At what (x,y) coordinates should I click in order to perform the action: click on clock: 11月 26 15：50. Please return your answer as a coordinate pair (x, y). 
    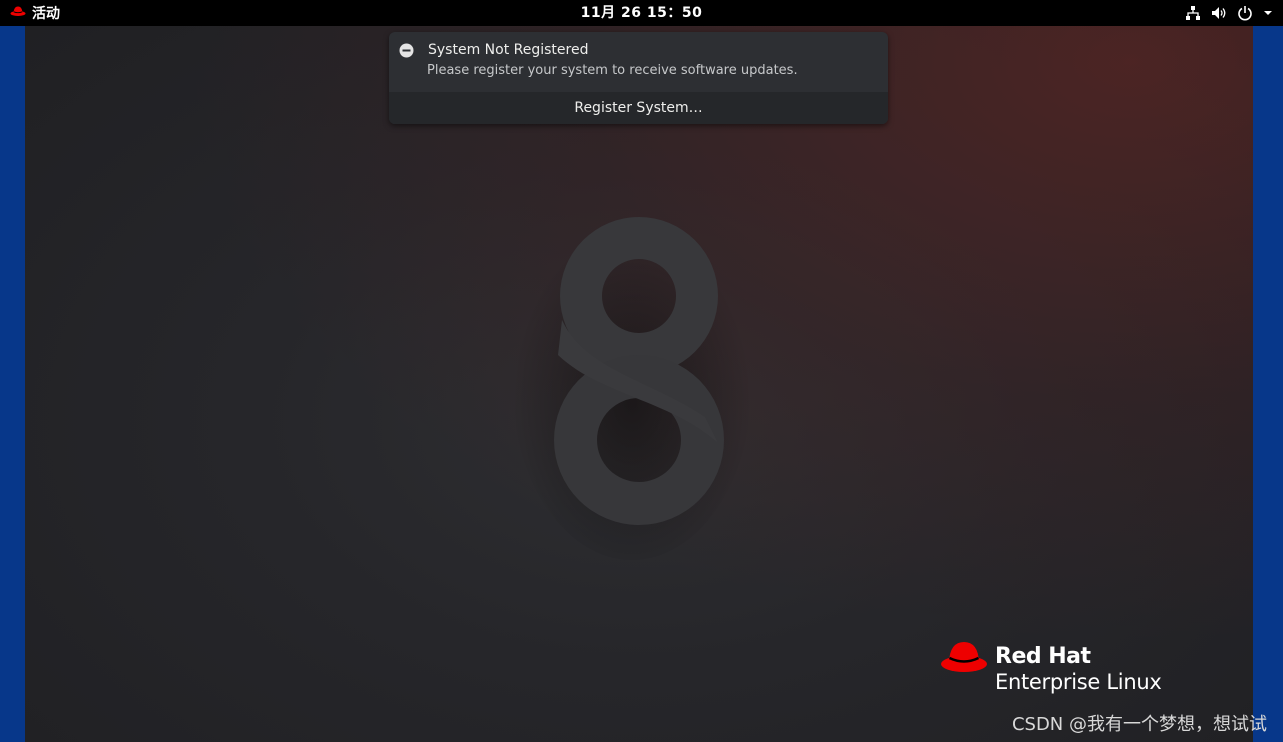
    Looking at the image, I should click on (641, 13).